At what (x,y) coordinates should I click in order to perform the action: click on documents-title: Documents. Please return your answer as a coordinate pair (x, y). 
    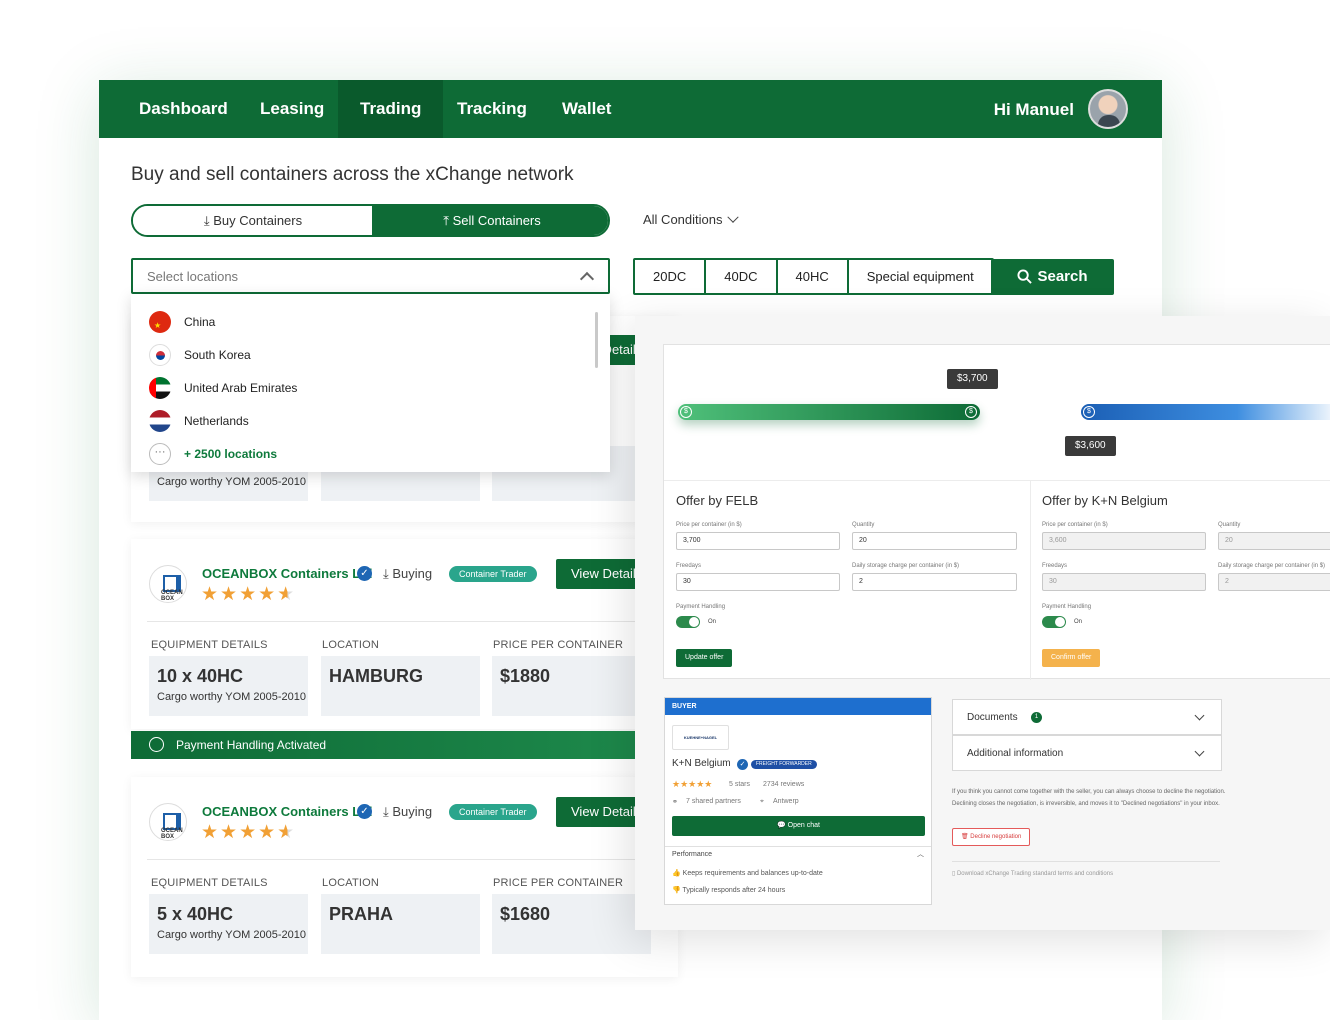
    Looking at the image, I should click on (992, 717).